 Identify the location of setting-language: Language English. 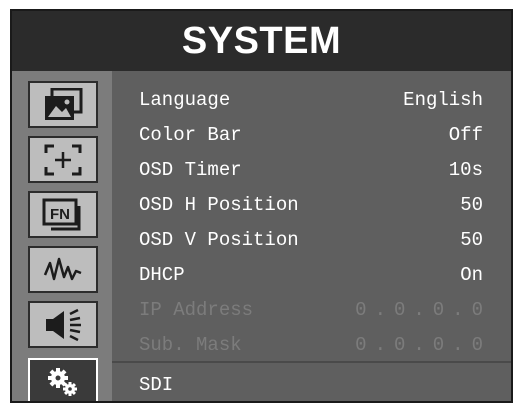
(311, 100).